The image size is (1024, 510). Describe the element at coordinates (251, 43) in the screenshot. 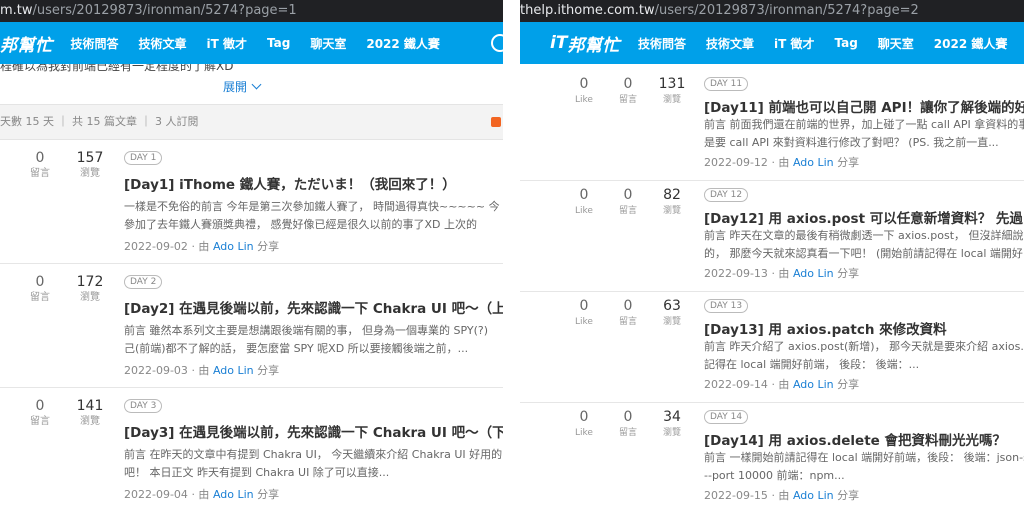

I see `top-nav: 邦幫忙 技術問答 技術文章 iT 徵才 Tag 聊天室 2022 鐵人賽` at that location.